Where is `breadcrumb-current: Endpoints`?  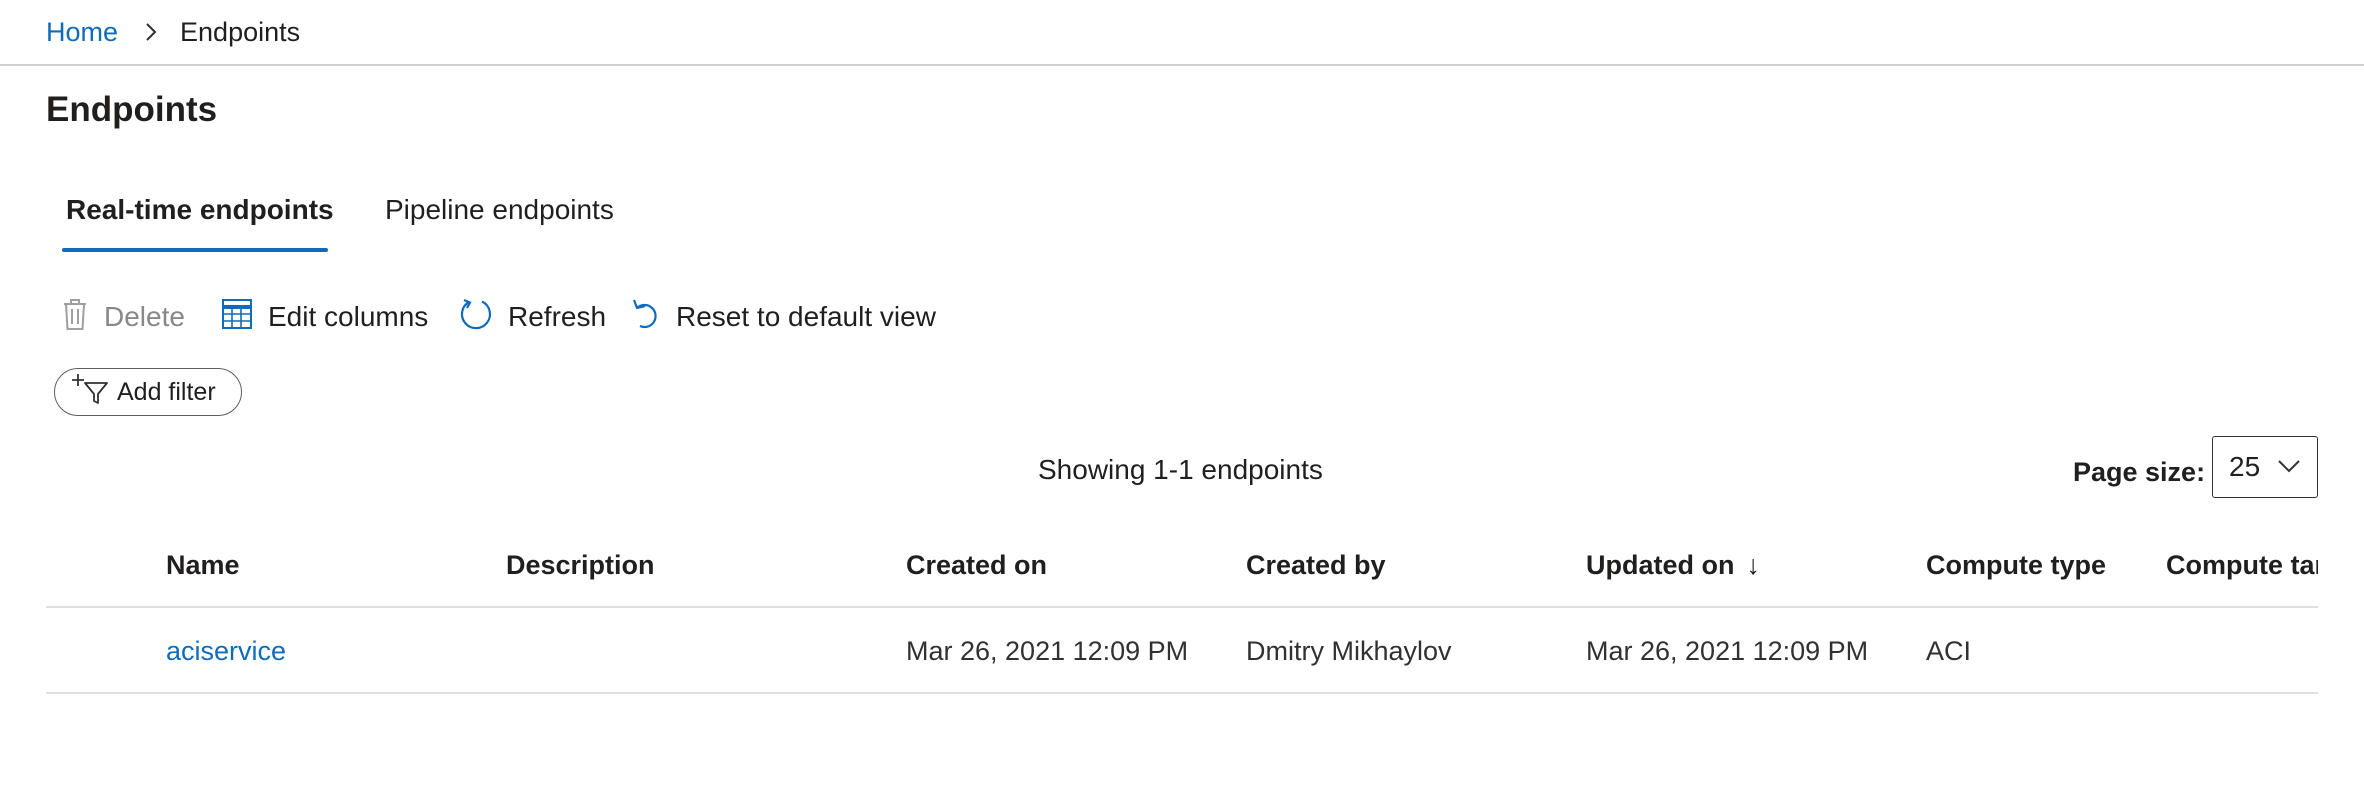
breadcrumb-current: Endpoints is located at coordinates (240, 31).